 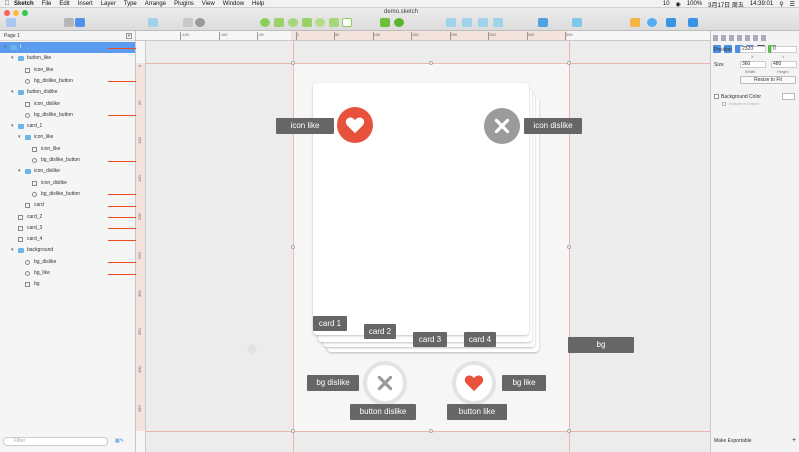 What do you see at coordinates (64, 4) in the screenshot?
I see `menu-edit: Edit` at bounding box center [64, 4].